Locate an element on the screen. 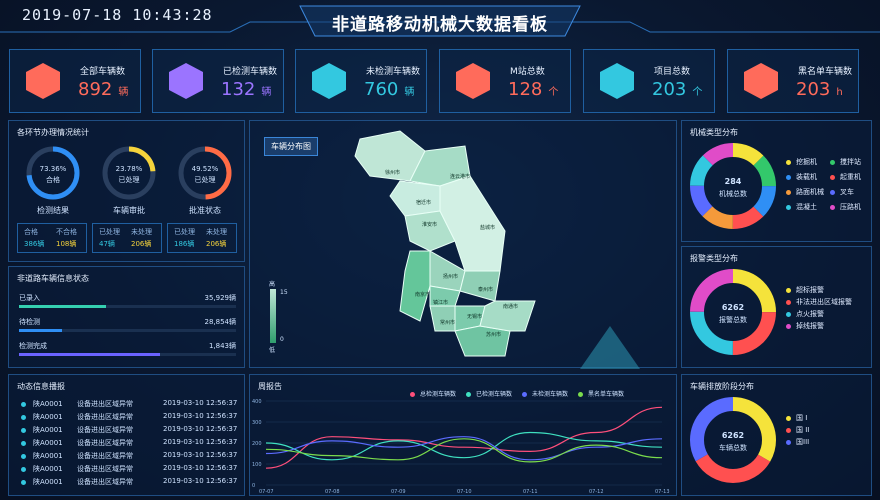 Image resolution: width=880 pixels, height=500 pixels. legend-label: 点火报警 is located at coordinates (810, 314).